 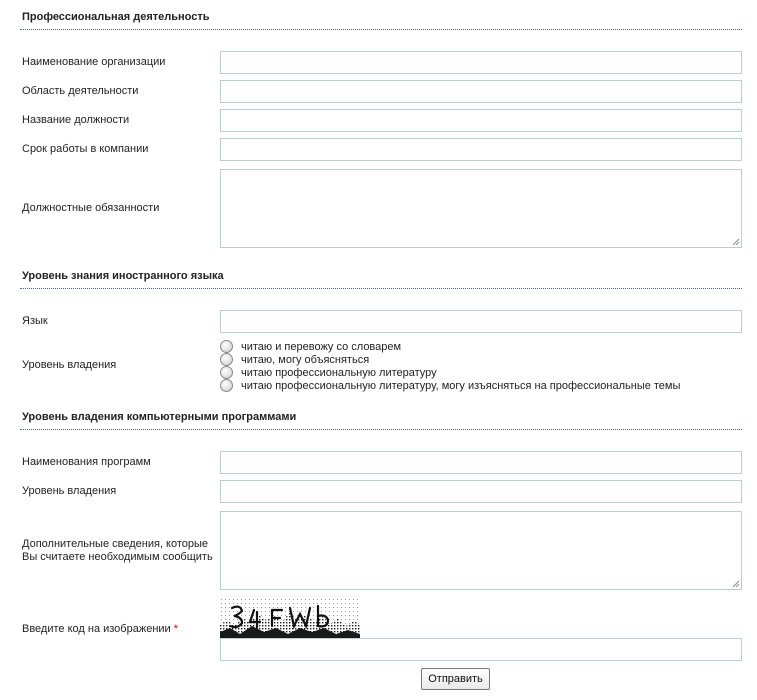 What do you see at coordinates (115, 544) in the screenshot?
I see `additional-info-label-line1: Дополнительные сведения, которые` at bounding box center [115, 544].